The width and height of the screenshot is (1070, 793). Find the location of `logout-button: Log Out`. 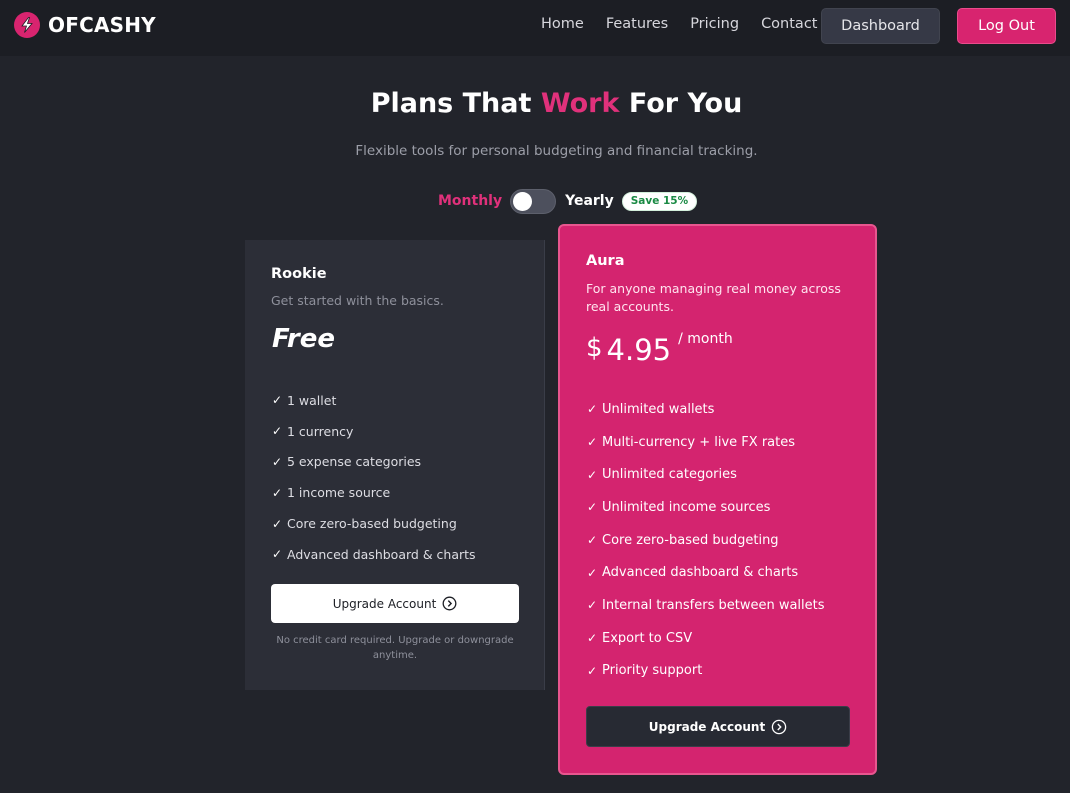

logout-button: Log Out is located at coordinates (1006, 26).